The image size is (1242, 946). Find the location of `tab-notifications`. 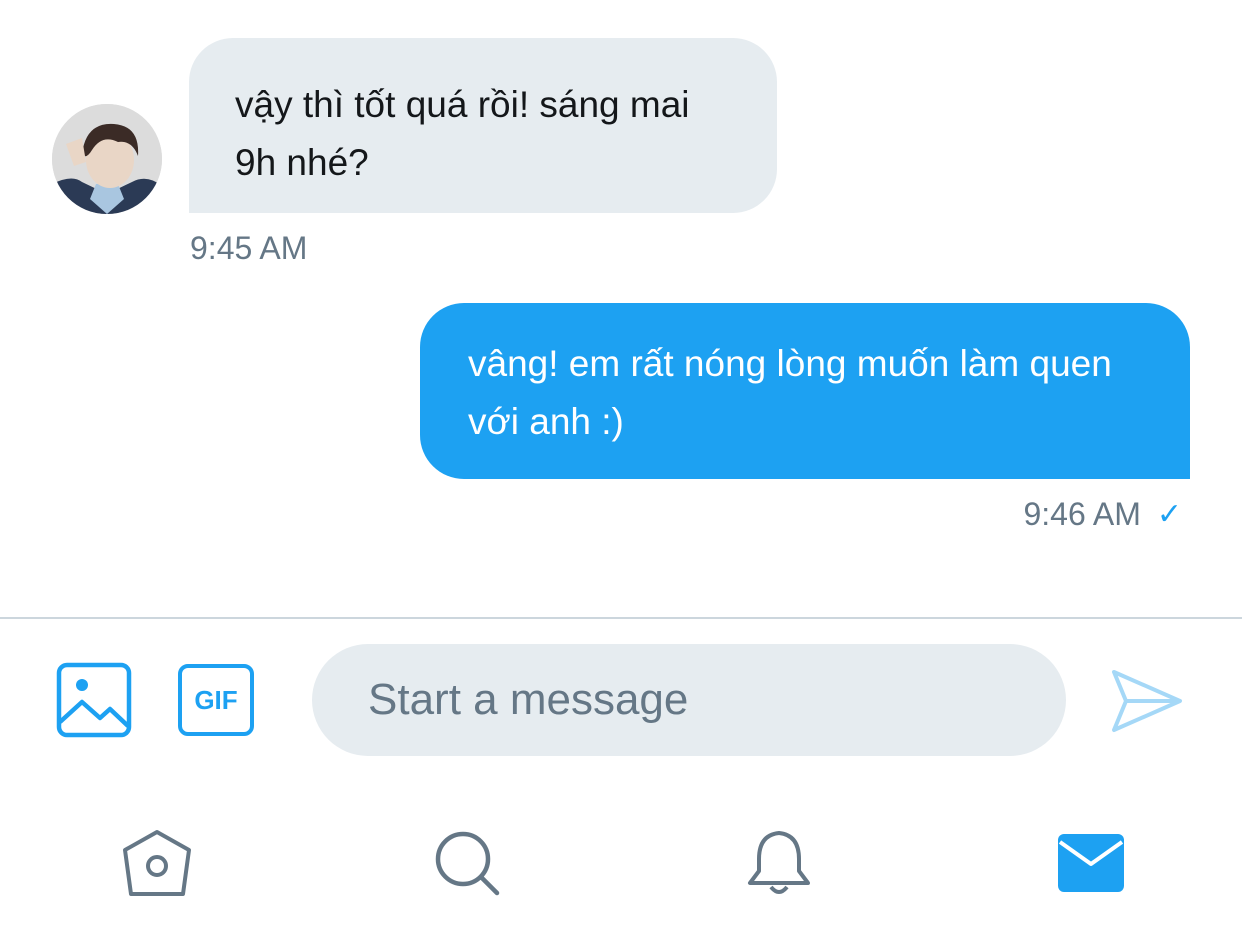

tab-notifications is located at coordinates (779, 863).